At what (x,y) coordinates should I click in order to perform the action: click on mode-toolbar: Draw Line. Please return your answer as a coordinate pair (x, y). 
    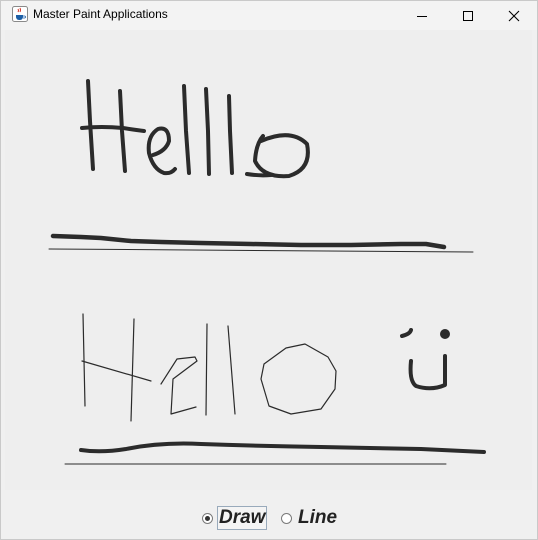
    Looking at the image, I should click on (268, 518).